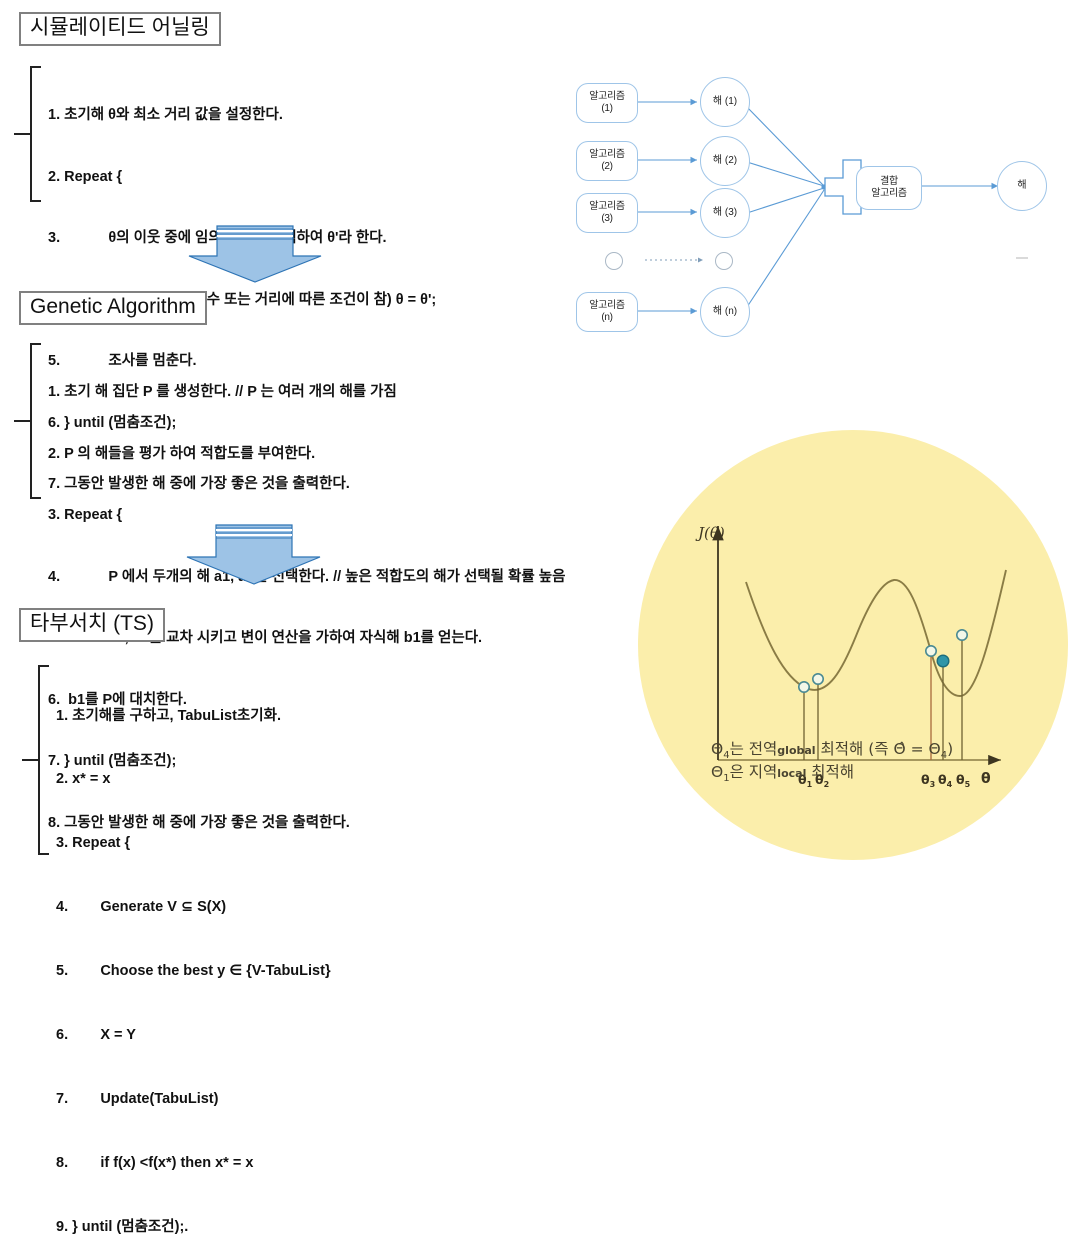 This screenshot has height=1259, width=1075. I want to click on algorithm-node-1: 알고리즘 (1), so click(607, 103).